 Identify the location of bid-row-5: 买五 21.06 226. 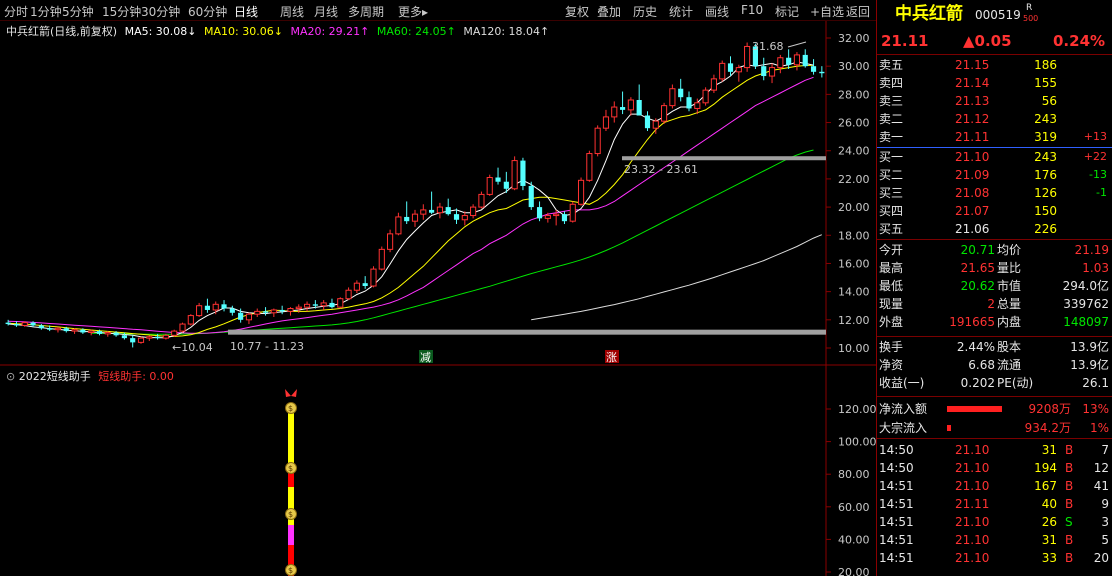
(994, 229).